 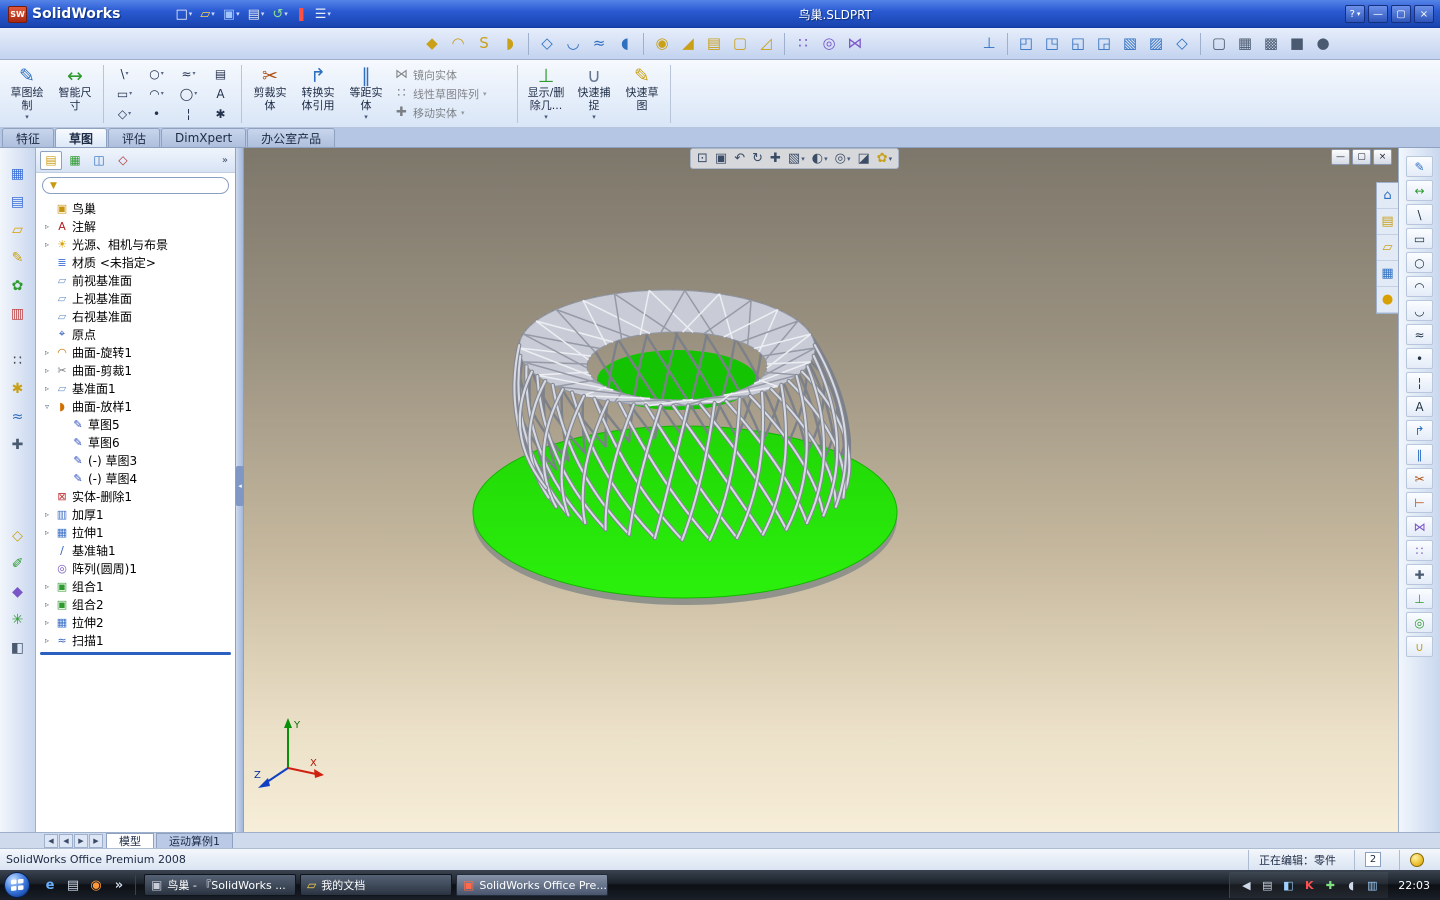 What do you see at coordinates (1419, 262) in the screenshot?
I see `circle-icon: ○` at bounding box center [1419, 262].